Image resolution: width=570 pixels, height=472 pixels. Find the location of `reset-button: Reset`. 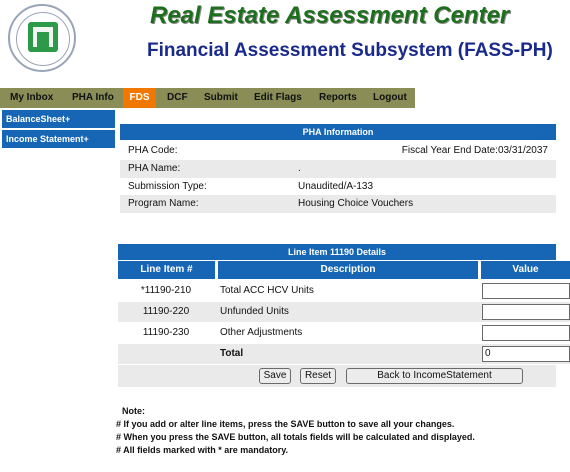

reset-button: Reset is located at coordinates (318, 376).